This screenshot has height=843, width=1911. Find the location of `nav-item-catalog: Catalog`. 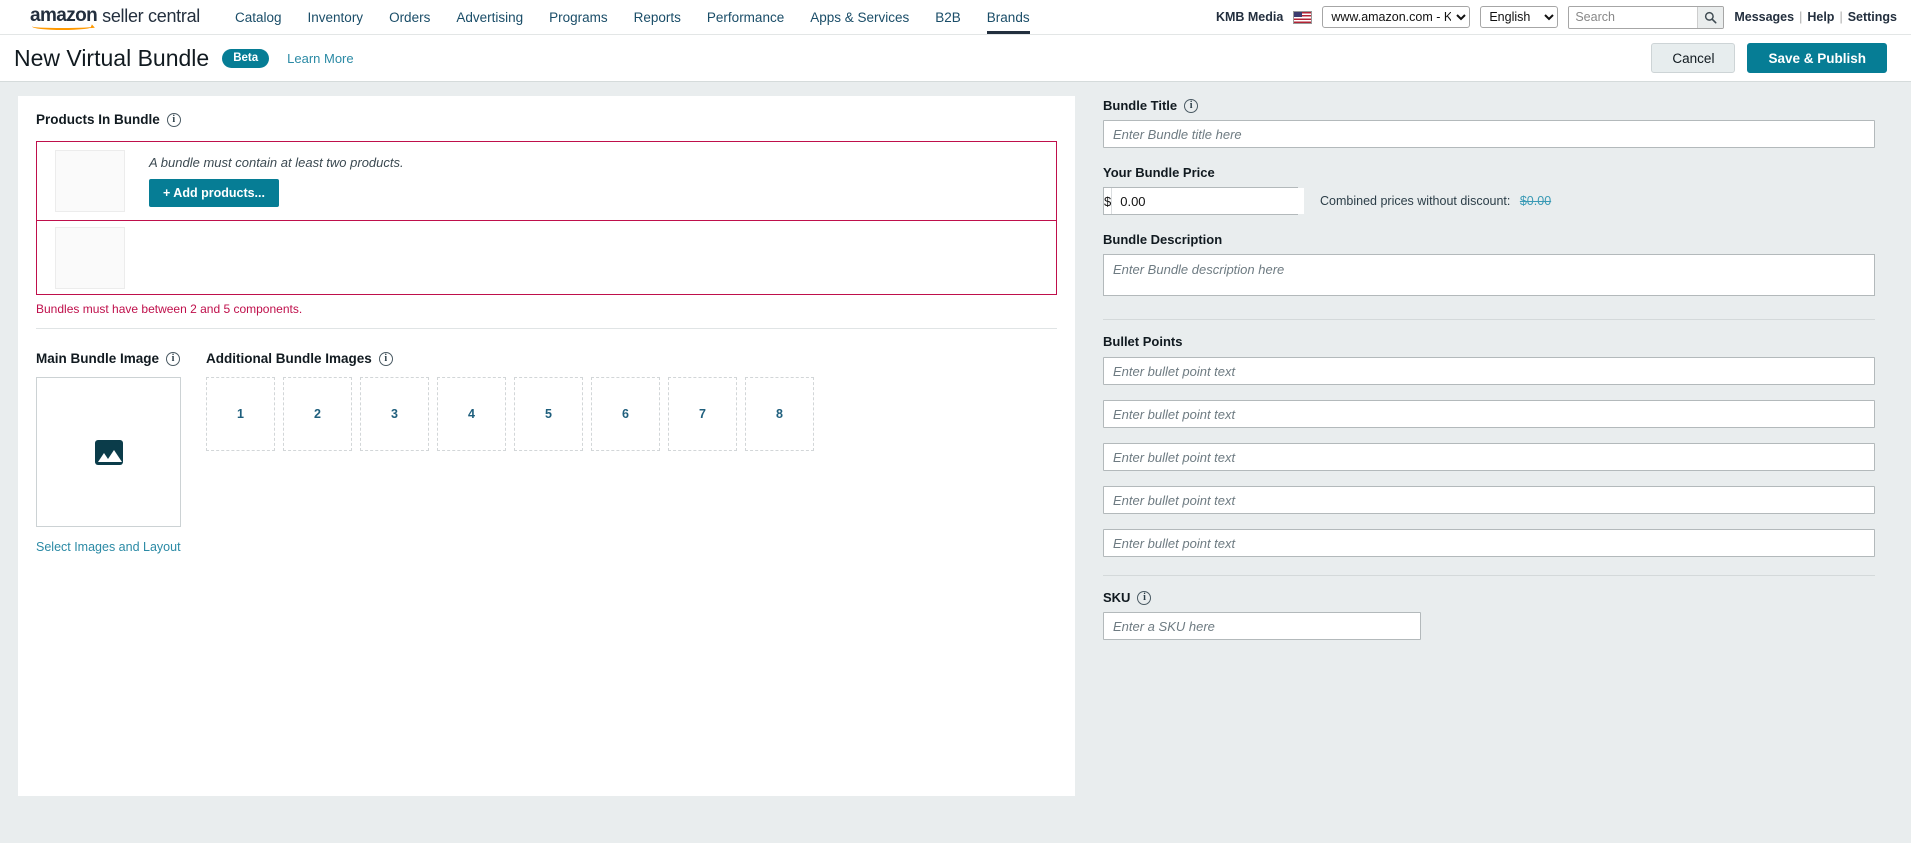

nav-item-catalog: Catalog is located at coordinates (258, 17).